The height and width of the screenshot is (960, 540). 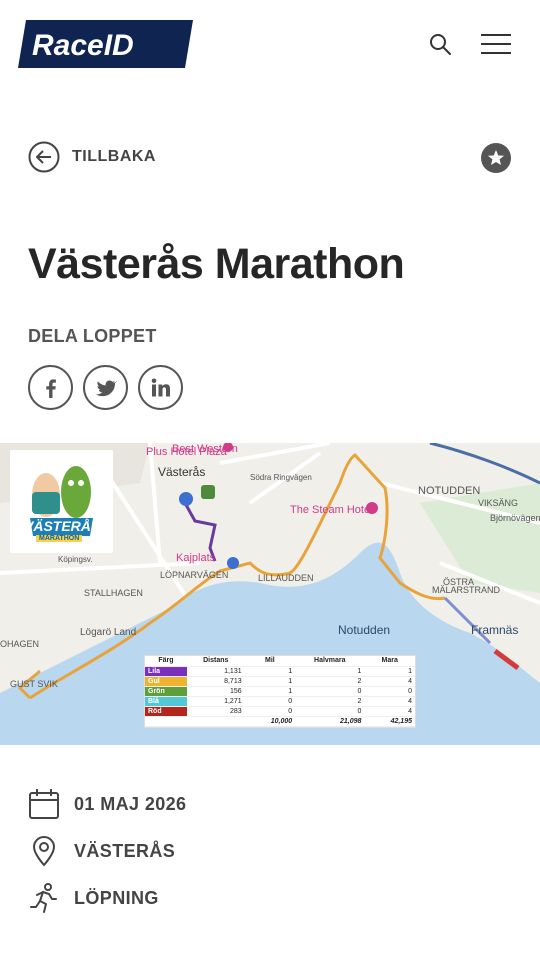 I want to click on table-row: Röd 283 0 0 4, so click(x=280, y=711).